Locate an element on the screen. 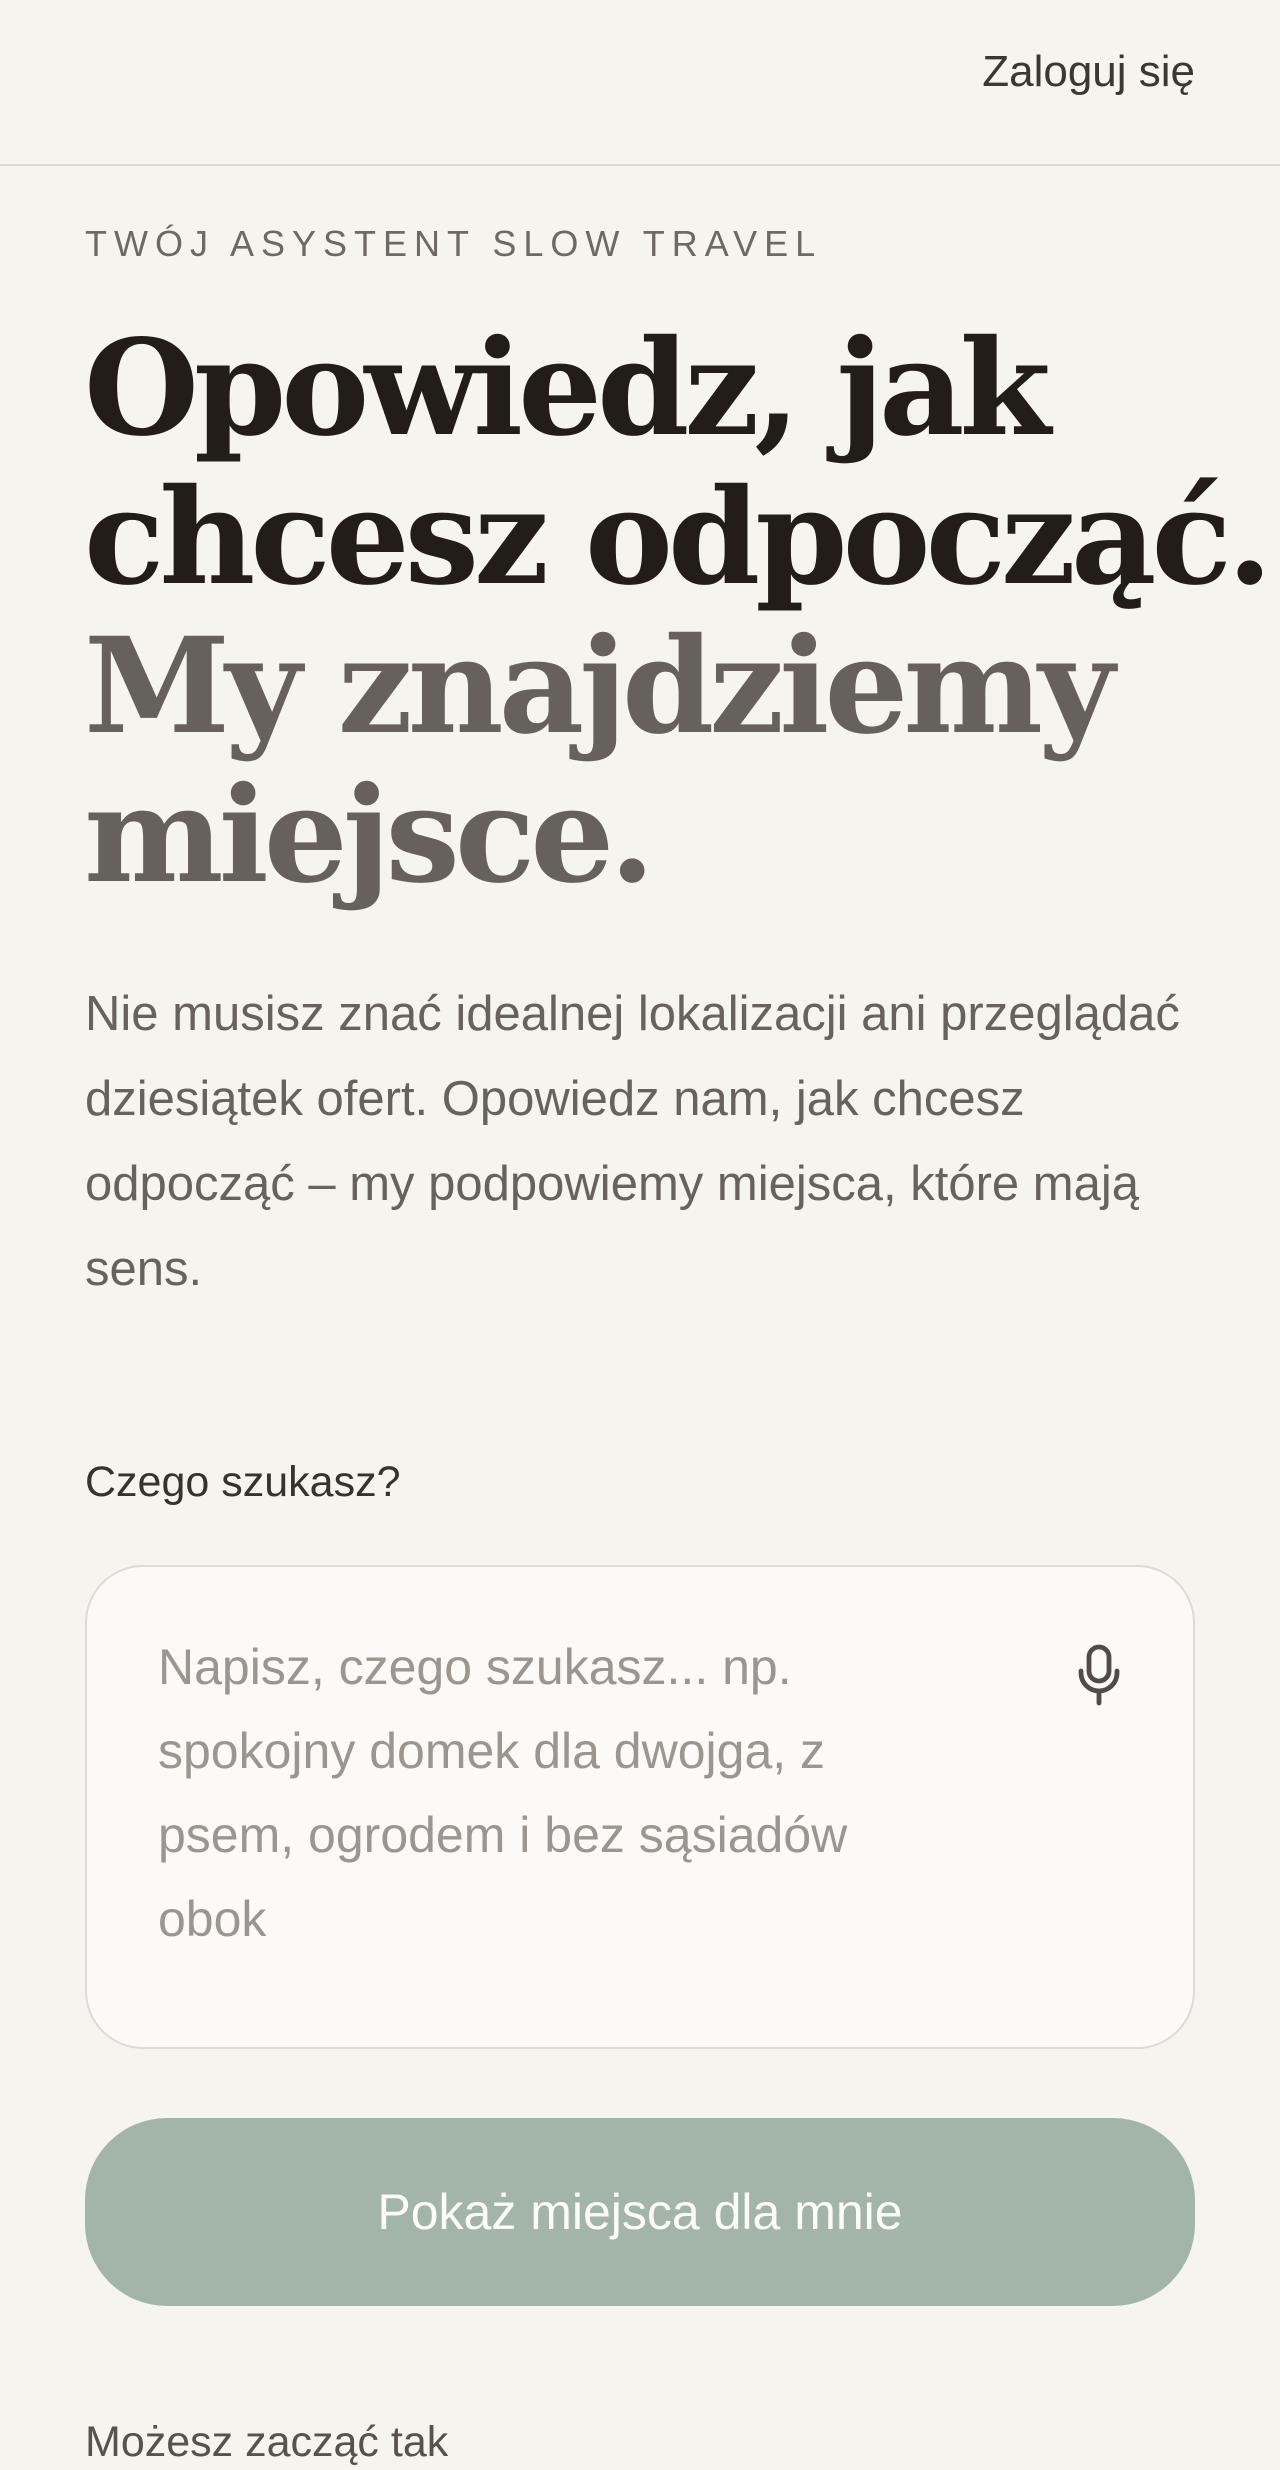  headline-line-1: Opowiedz, jak is located at coordinates (567, 388).